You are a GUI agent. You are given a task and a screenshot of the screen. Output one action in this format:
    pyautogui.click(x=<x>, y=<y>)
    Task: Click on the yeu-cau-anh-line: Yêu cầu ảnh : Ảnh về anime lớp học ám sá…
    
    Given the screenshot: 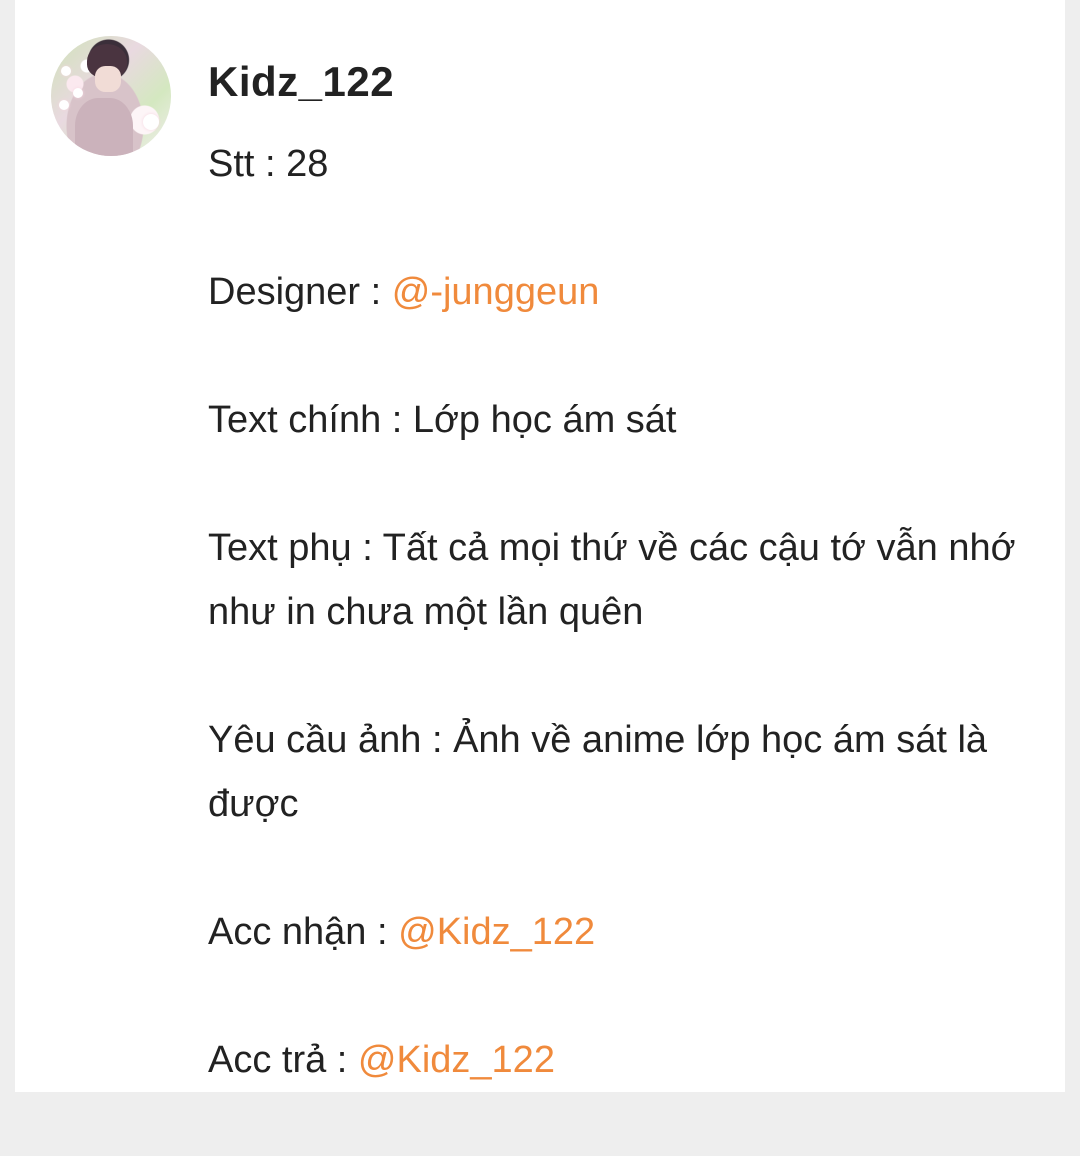 What is the action you would take?
    pyautogui.click(x=598, y=772)
    